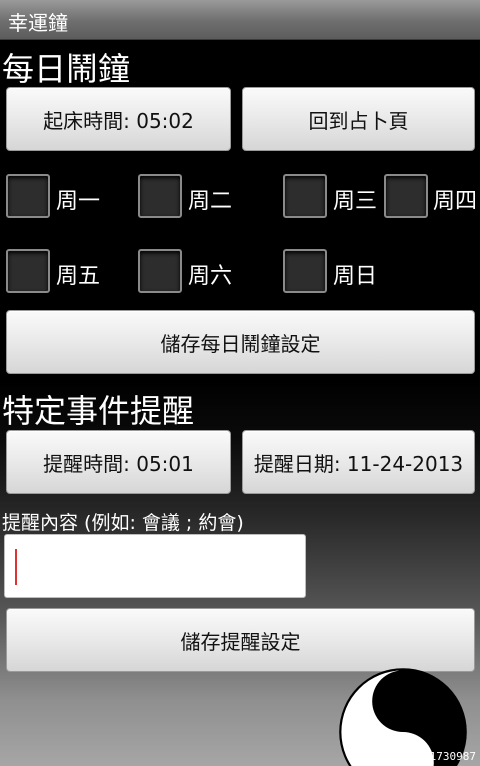  Describe the element at coordinates (160, 271) in the screenshot. I see `checkbox-saturday` at that location.